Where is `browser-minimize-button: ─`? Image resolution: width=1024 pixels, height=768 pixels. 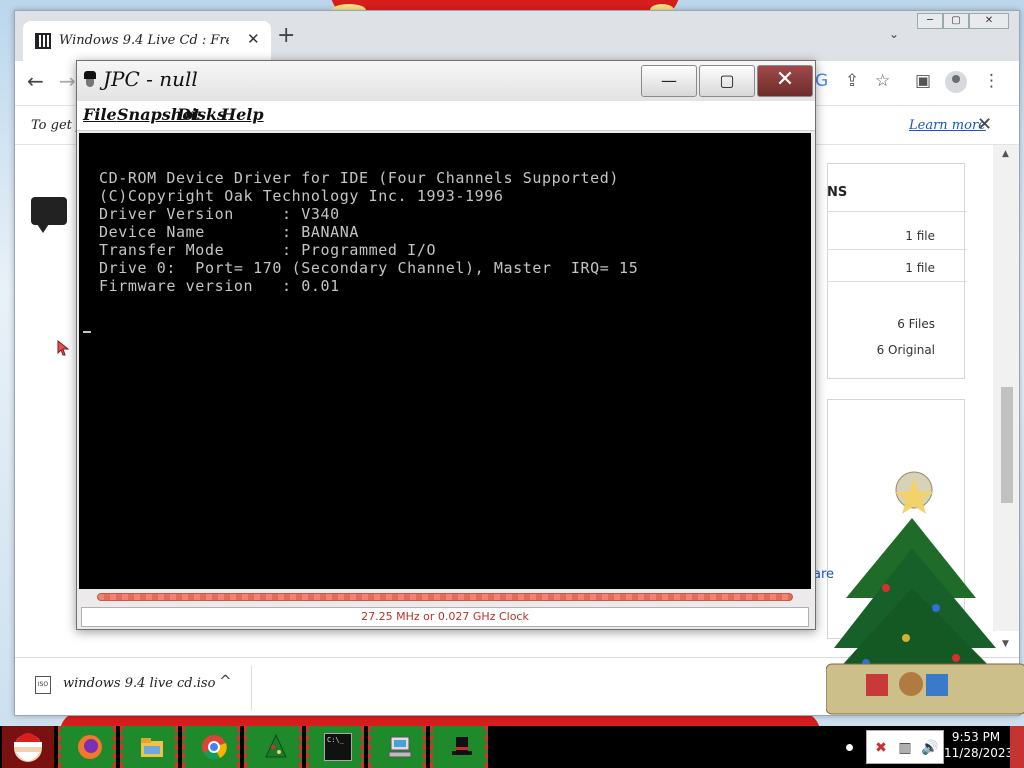
browser-minimize-button: ─ is located at coordinates (930, 21).